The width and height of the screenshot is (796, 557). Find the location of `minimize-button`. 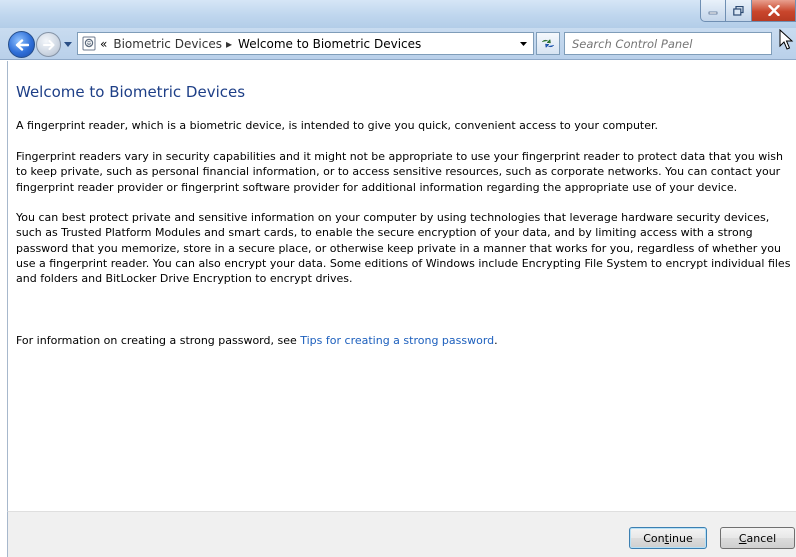

minimize-button is located at coordinates (713, 11).